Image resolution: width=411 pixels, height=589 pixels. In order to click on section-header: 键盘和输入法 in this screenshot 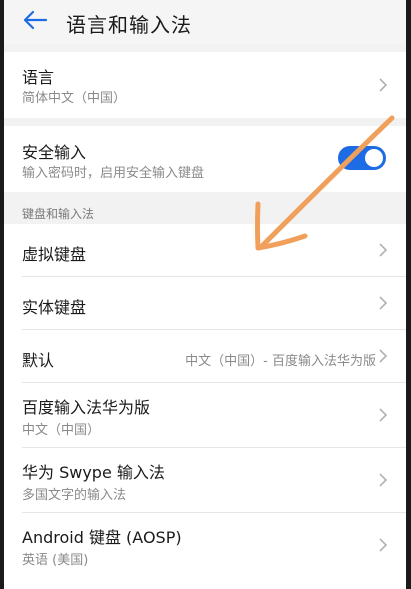, I will do `click(58, 214)`.